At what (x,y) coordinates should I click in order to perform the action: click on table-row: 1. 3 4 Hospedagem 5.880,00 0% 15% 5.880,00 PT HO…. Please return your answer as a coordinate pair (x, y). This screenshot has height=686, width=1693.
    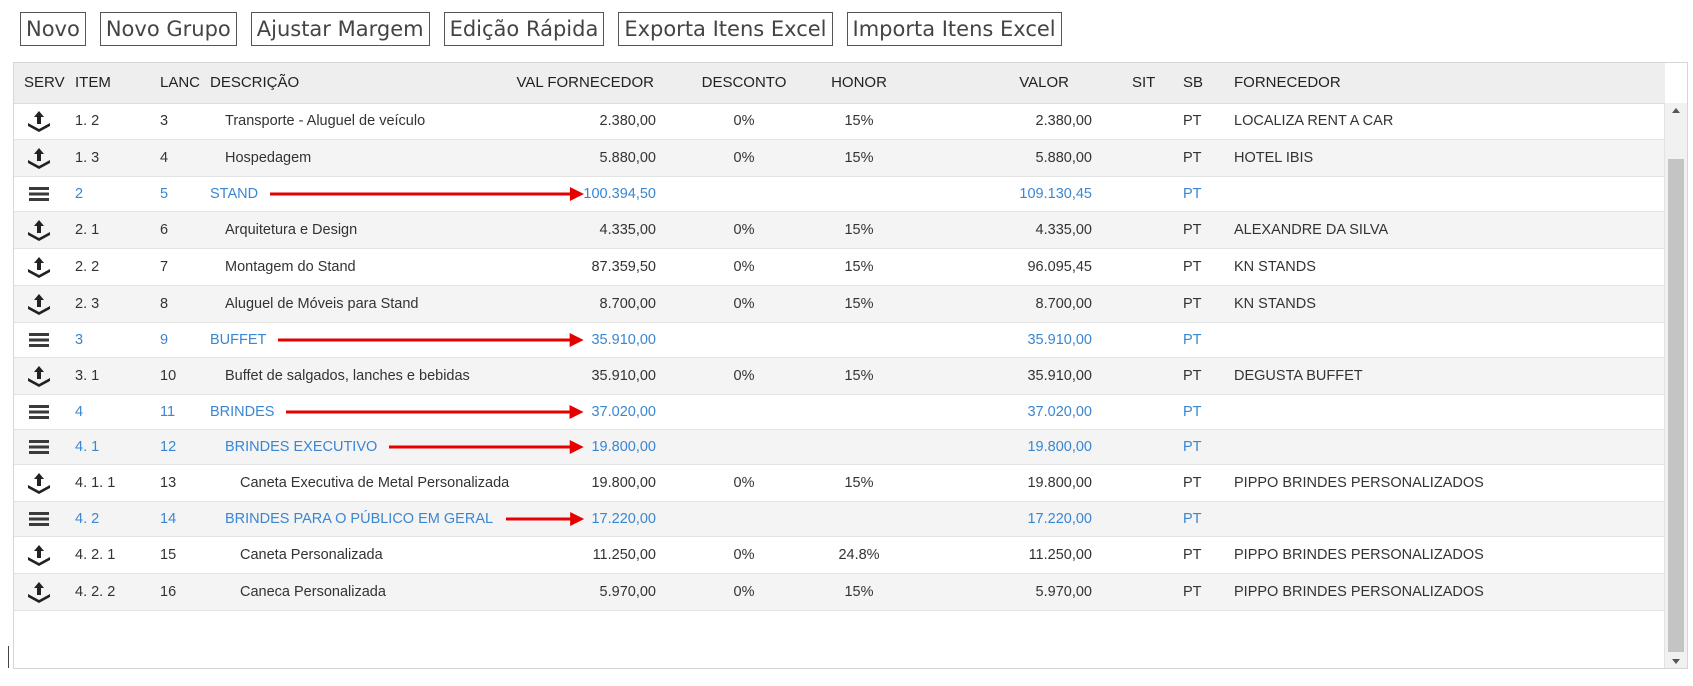
    Looking at the image, I should click on (839, 158).